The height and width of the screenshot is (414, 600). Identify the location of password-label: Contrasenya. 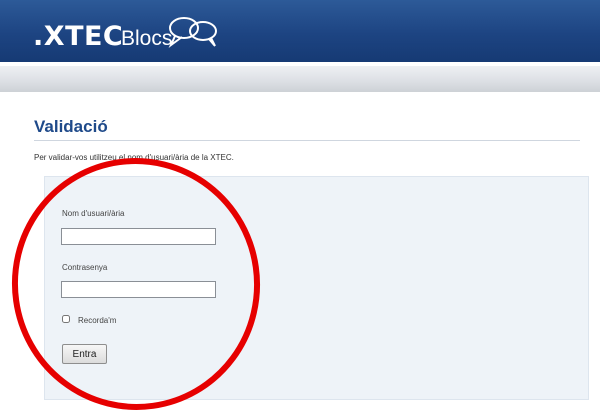
(85, 267).